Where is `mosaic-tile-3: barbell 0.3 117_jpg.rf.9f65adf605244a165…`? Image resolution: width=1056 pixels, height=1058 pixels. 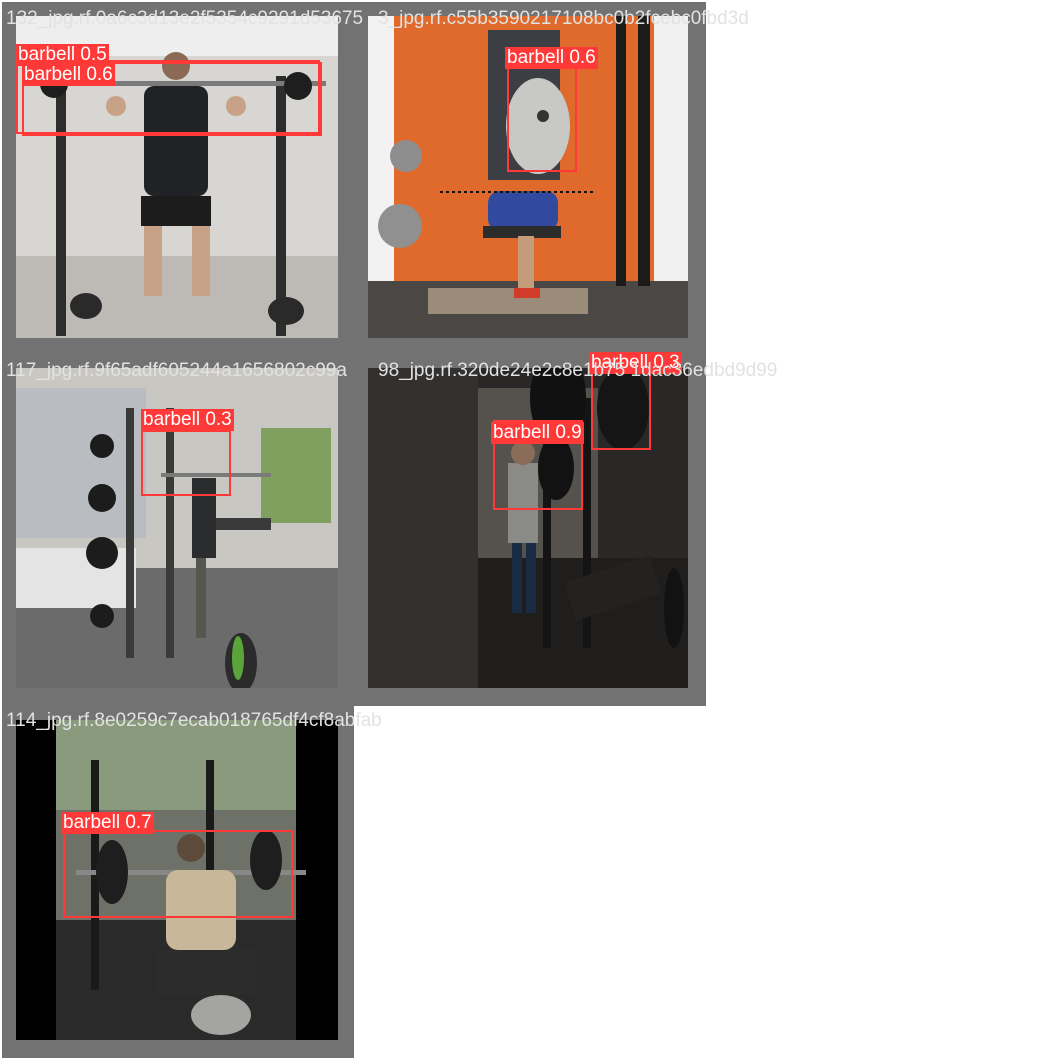 mosaic-tile-3: barbell 0.3 117_jpg.rf.9f65adf605244a165… is located at coordinates (178, 530).